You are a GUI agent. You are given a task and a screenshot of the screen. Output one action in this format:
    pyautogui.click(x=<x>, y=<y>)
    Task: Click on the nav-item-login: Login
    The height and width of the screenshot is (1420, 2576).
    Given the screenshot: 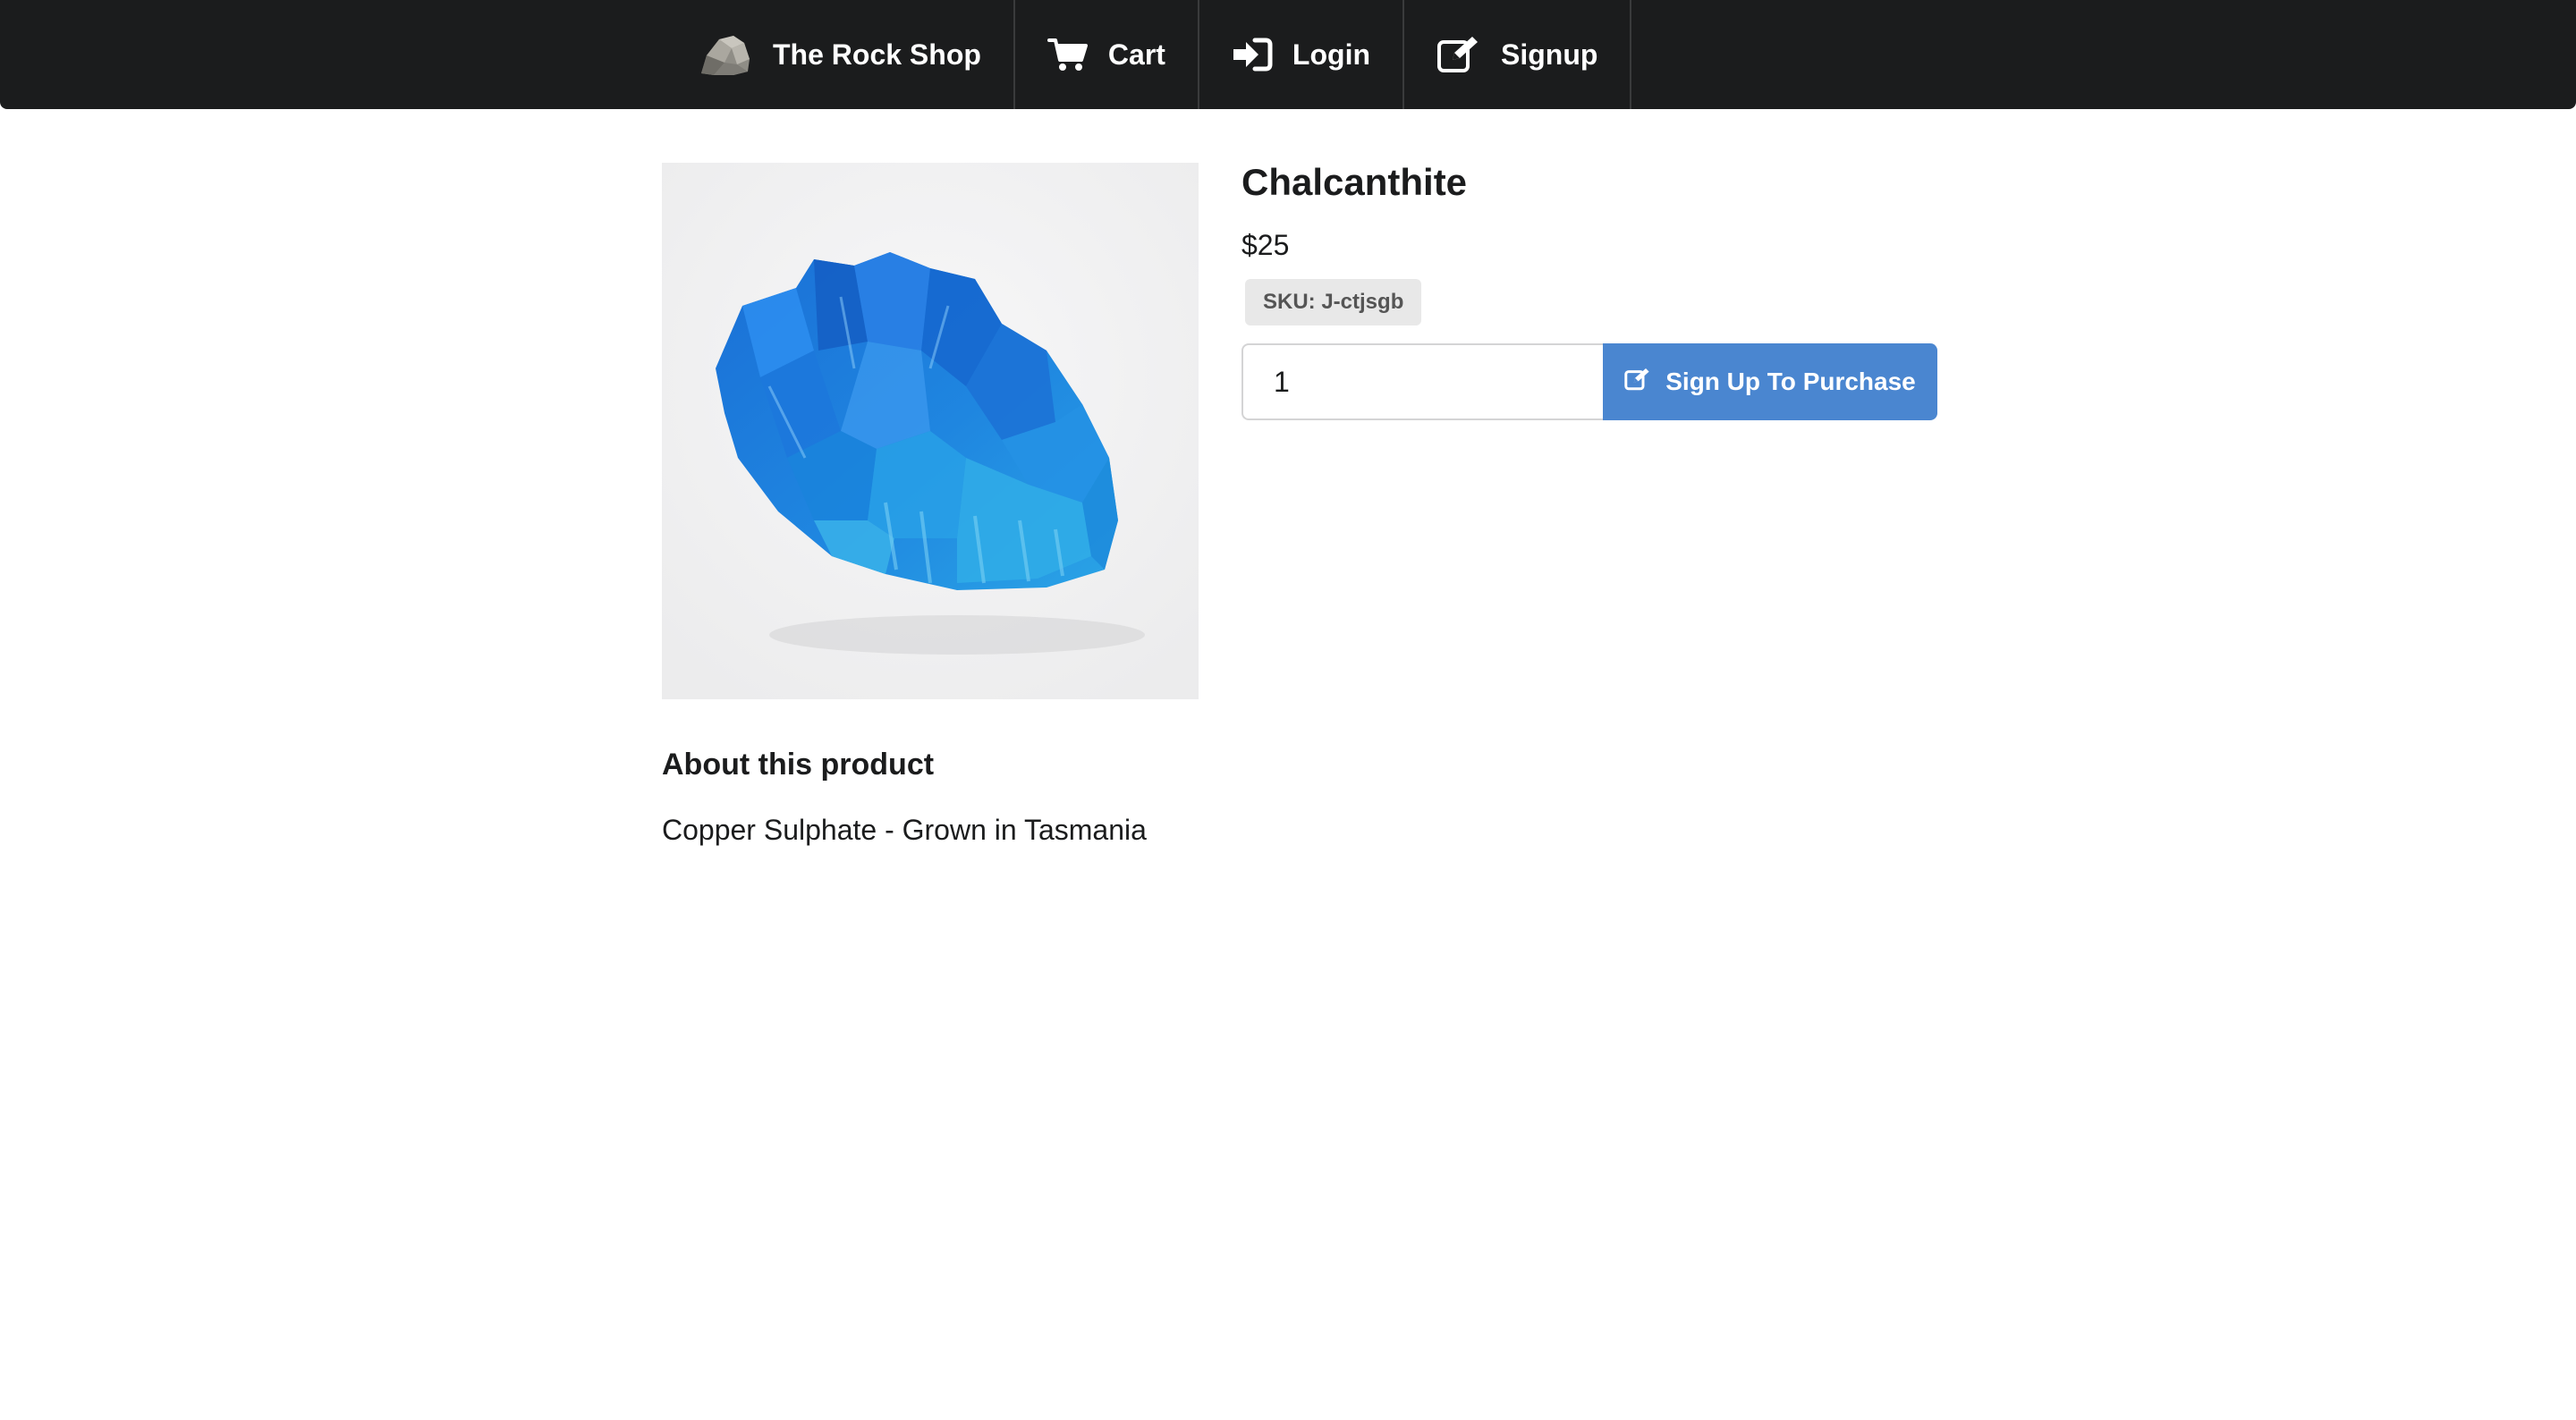 What is the action you would take?
    pyautogui.click(x=1301, y=55)
    